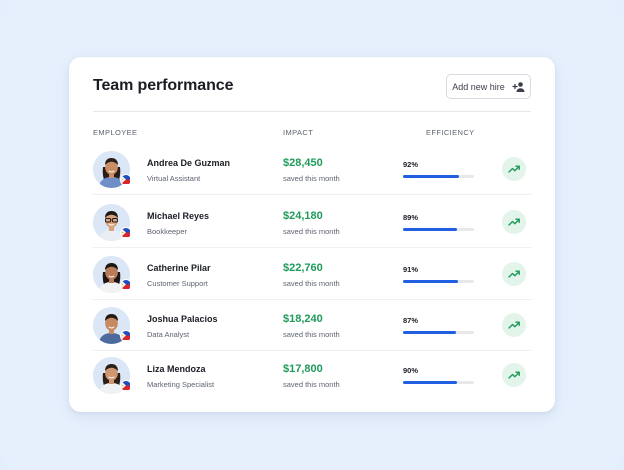 The width and height of the screenshot is (624, 470). I want to click on efficiency-percent: 89%, so click(411, 217).